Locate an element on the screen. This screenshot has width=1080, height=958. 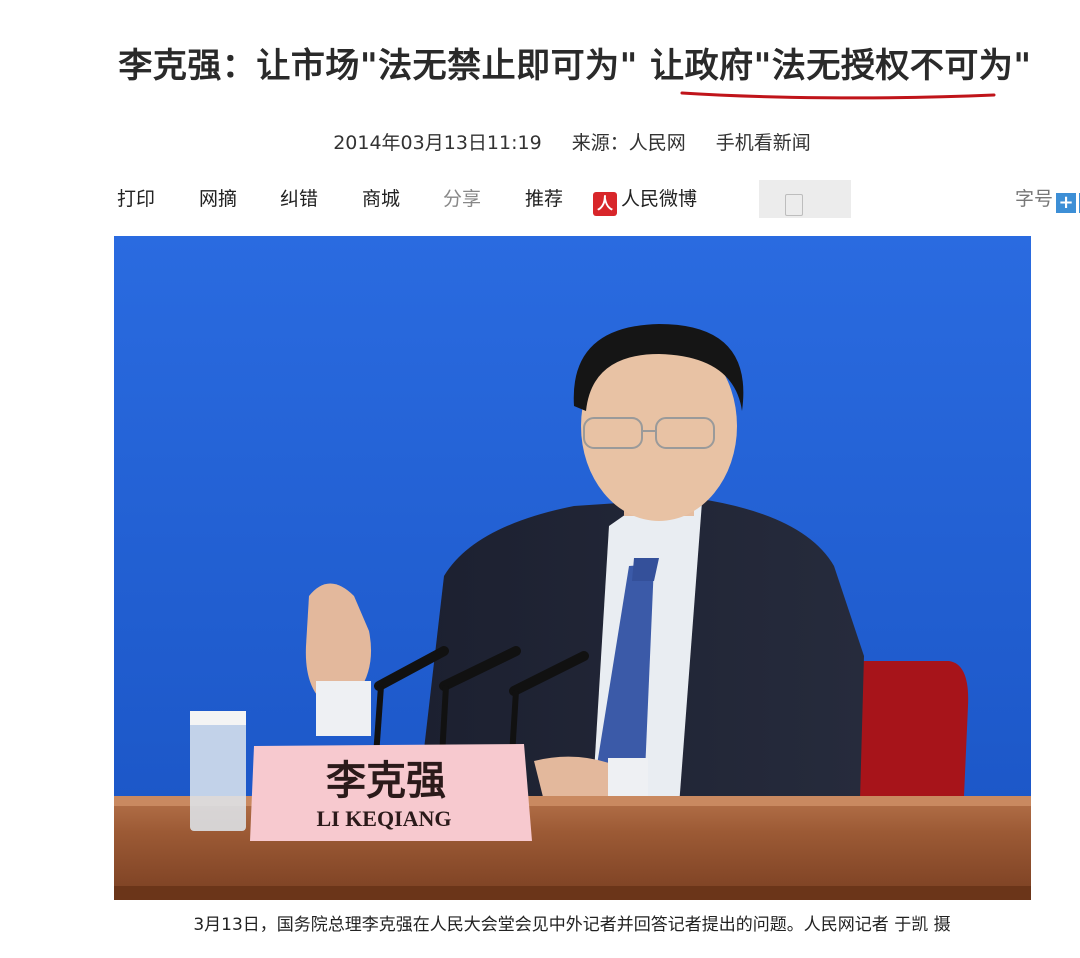
article-toolbar: 打印 网摘 纠错 商城 分享 推荐 人人民微博 字号+− is located at coordinates (598, 198).